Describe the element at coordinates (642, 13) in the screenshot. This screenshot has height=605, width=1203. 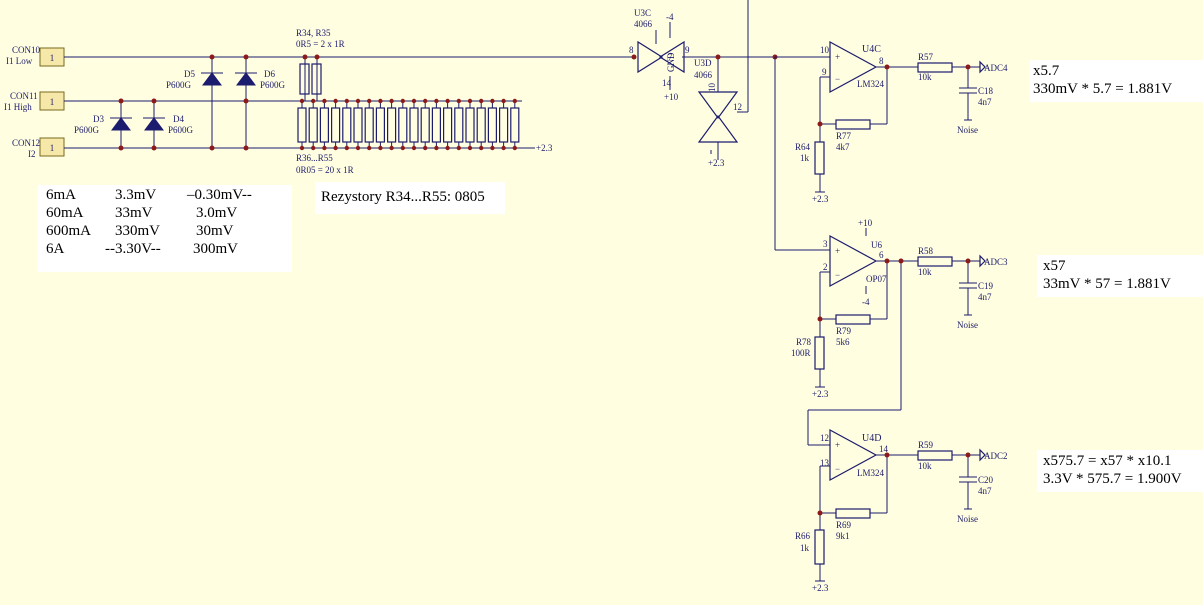
I see `svg-text: U3C` at that location.